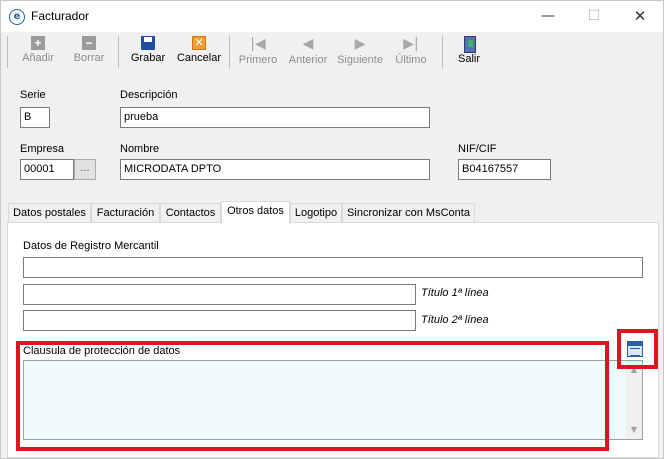 This screenshot has width=664, height=459. What do you see at coordinates (258, 60) in the screenshot?
I see `first-button-label: Primero` at bounding box center [258, 60].